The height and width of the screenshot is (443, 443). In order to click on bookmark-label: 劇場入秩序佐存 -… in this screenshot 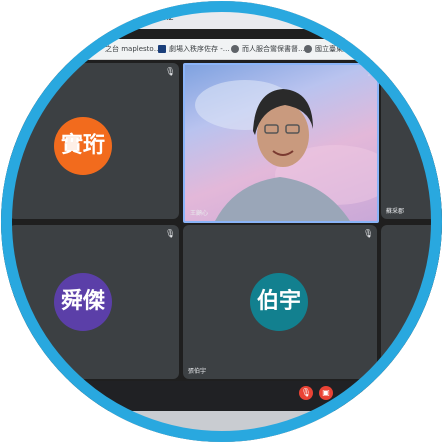, I will do `click(199, 49)`.